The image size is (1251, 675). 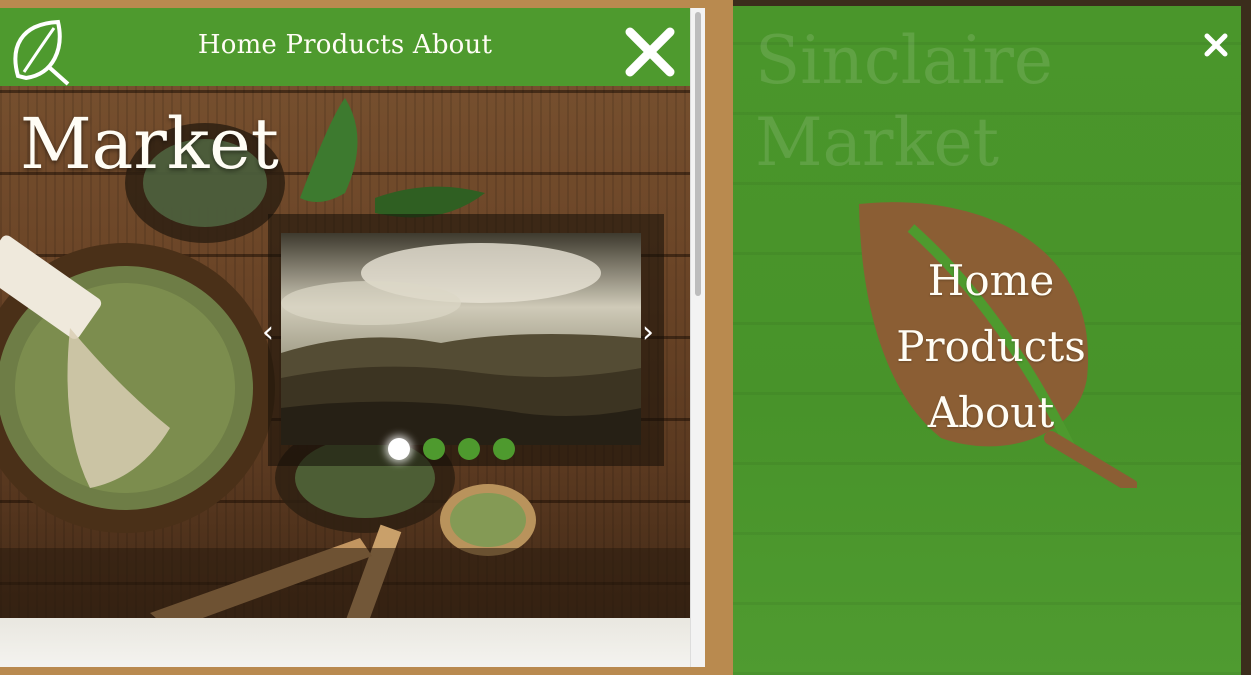 I want to click on menu-item-products: Products, so click(x=991, y=347).